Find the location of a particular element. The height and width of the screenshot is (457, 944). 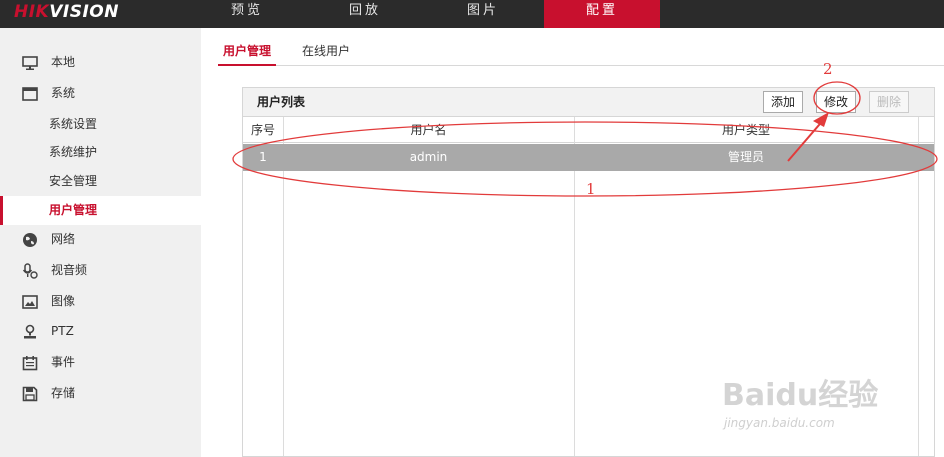

microphone-camera-icon is located at coordinates (30, 271).